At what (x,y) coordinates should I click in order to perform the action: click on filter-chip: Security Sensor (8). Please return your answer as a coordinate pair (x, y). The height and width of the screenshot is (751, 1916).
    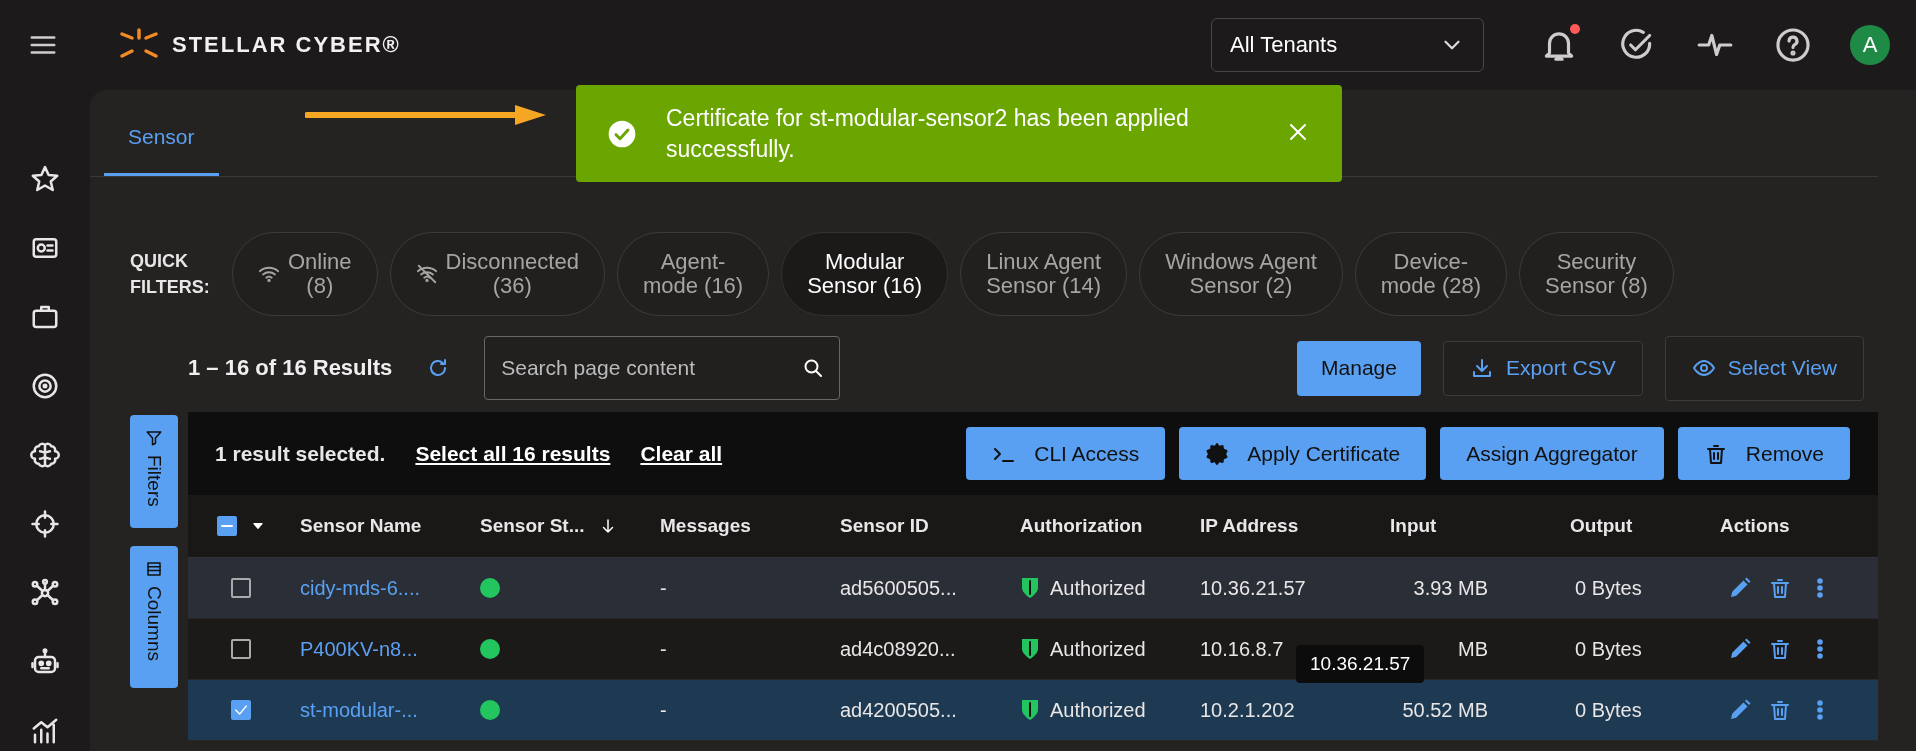
    Looking at the image, I should click on (1596, 274).